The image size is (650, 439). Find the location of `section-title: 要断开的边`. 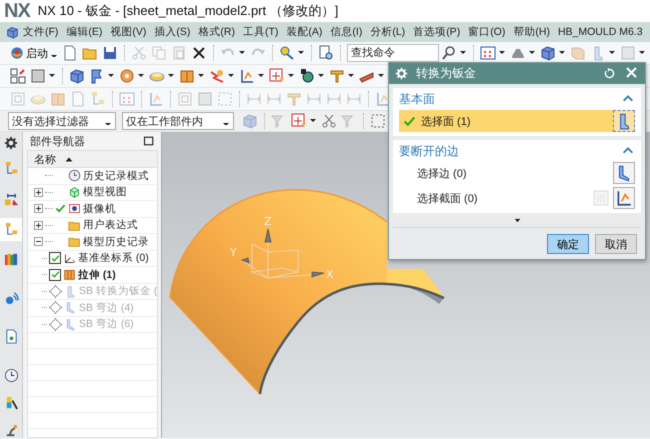

section-title: 要断开的边 is located at coordinates (429, 151).